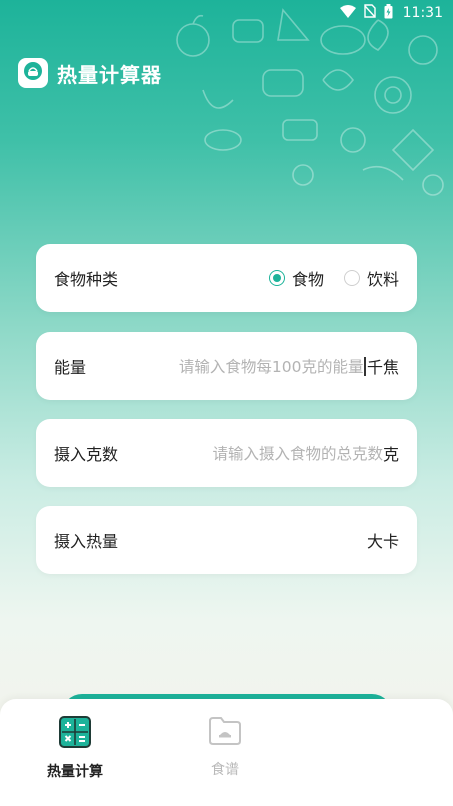  I want to click on food-type-card: 食物种类 食物 饮料, so click(226, 278).